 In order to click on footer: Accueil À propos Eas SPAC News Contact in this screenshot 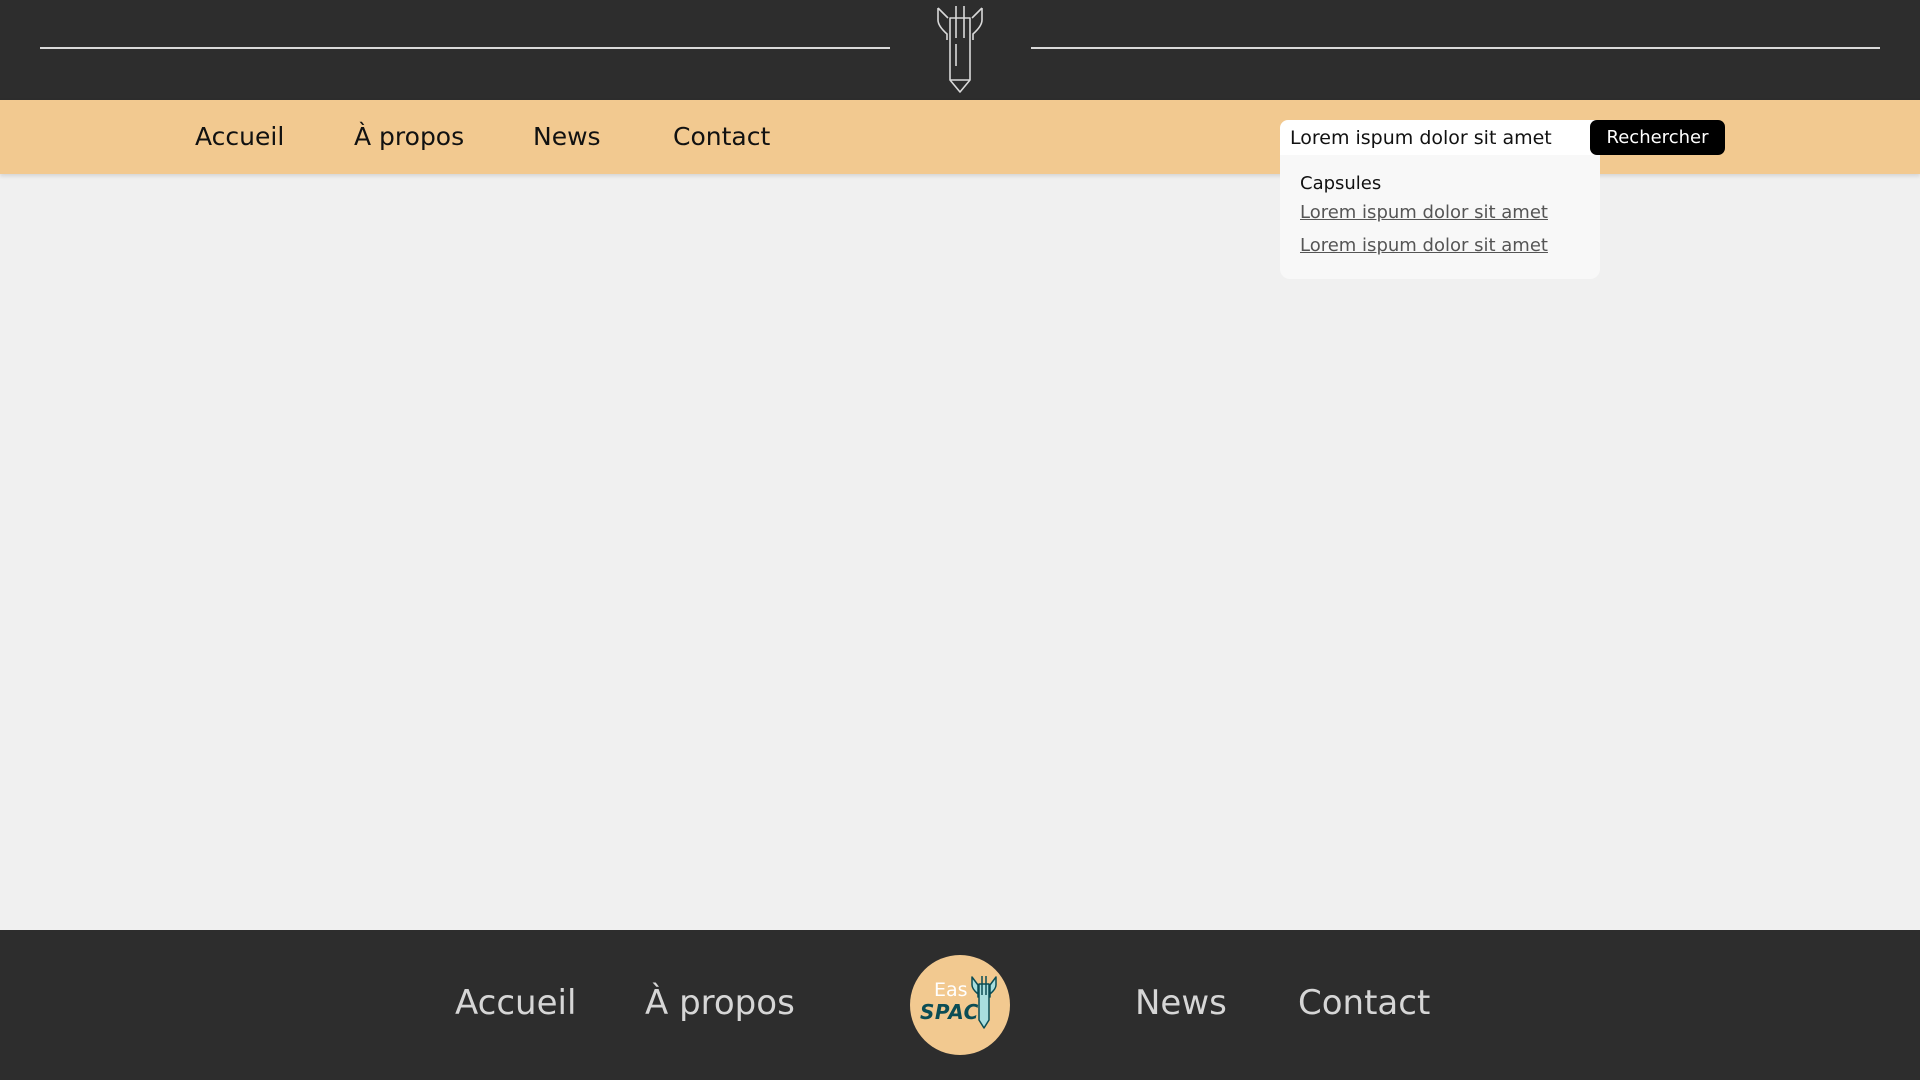, I will do `click(960, 1005)`.